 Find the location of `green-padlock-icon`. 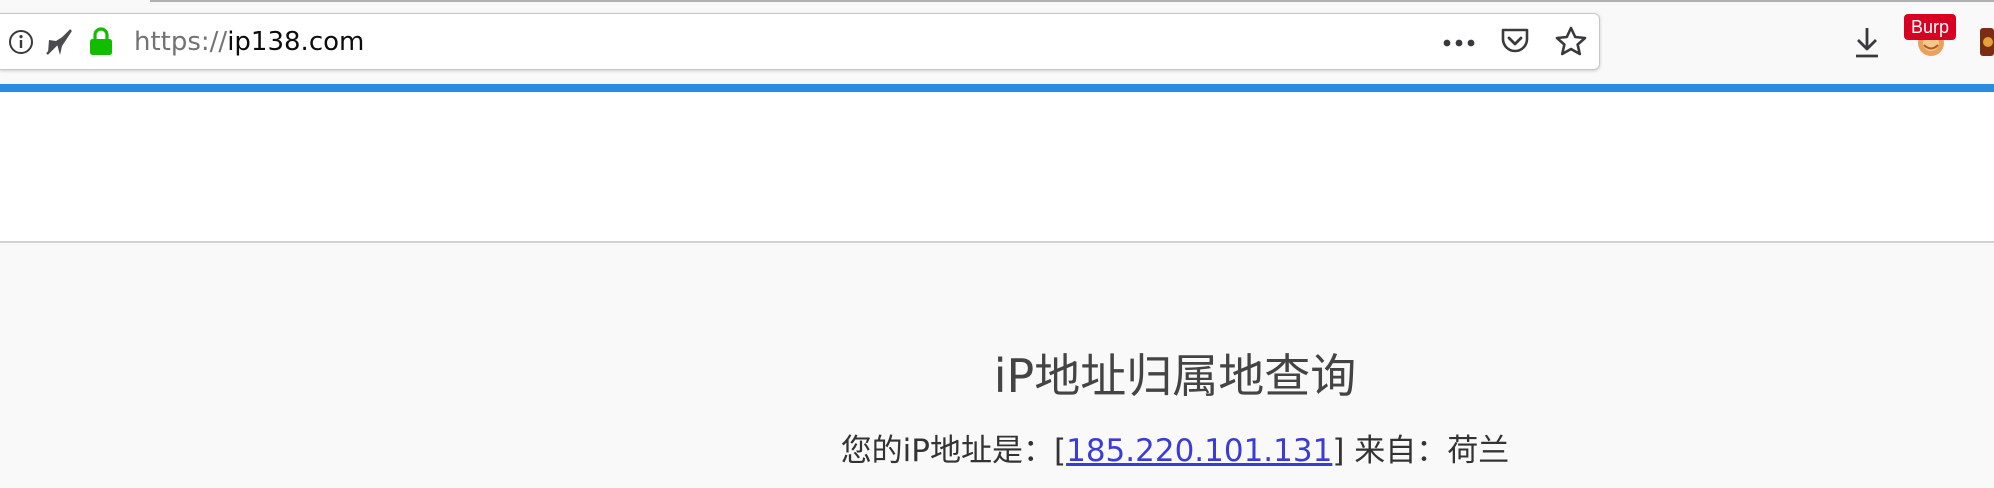

green-padlock-icon is located at coordinates (101, 41).